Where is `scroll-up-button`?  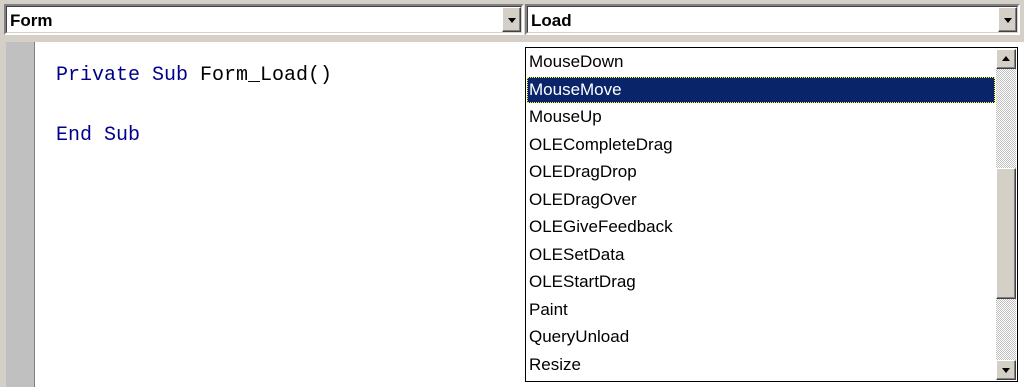 scroll-up-button is located at coordinates (1006, 59).